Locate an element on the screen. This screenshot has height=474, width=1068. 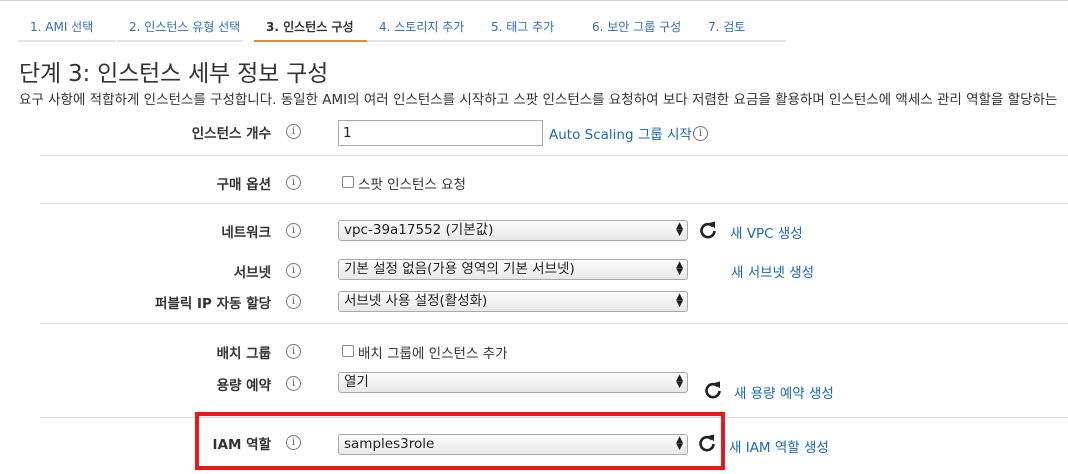
placement-group-checkbox is located at coordinates (348, 351).